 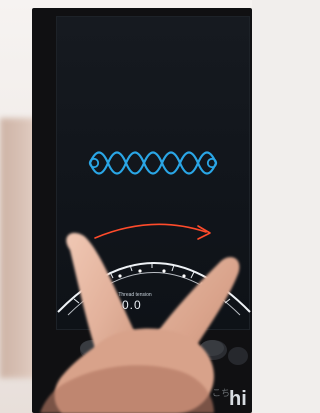 What do you see at coordinates (238, 399) in the screenshot?
I see `corner-caption-latin: hi` at bounding box center [238, 399].